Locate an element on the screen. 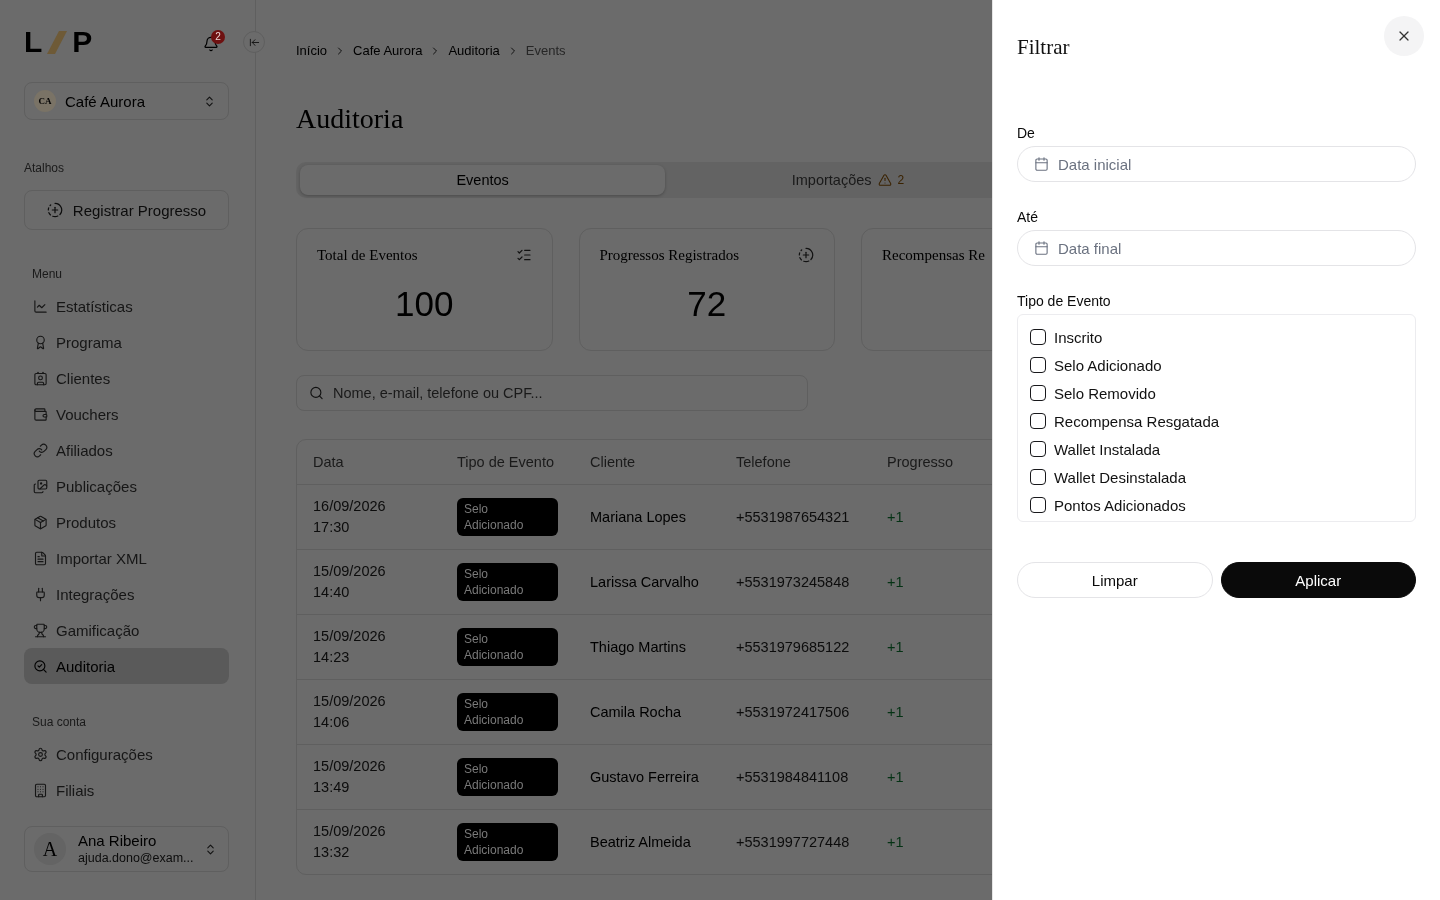  checkbox-label: Wallet Instalada is located at coordinates (1107, 449).